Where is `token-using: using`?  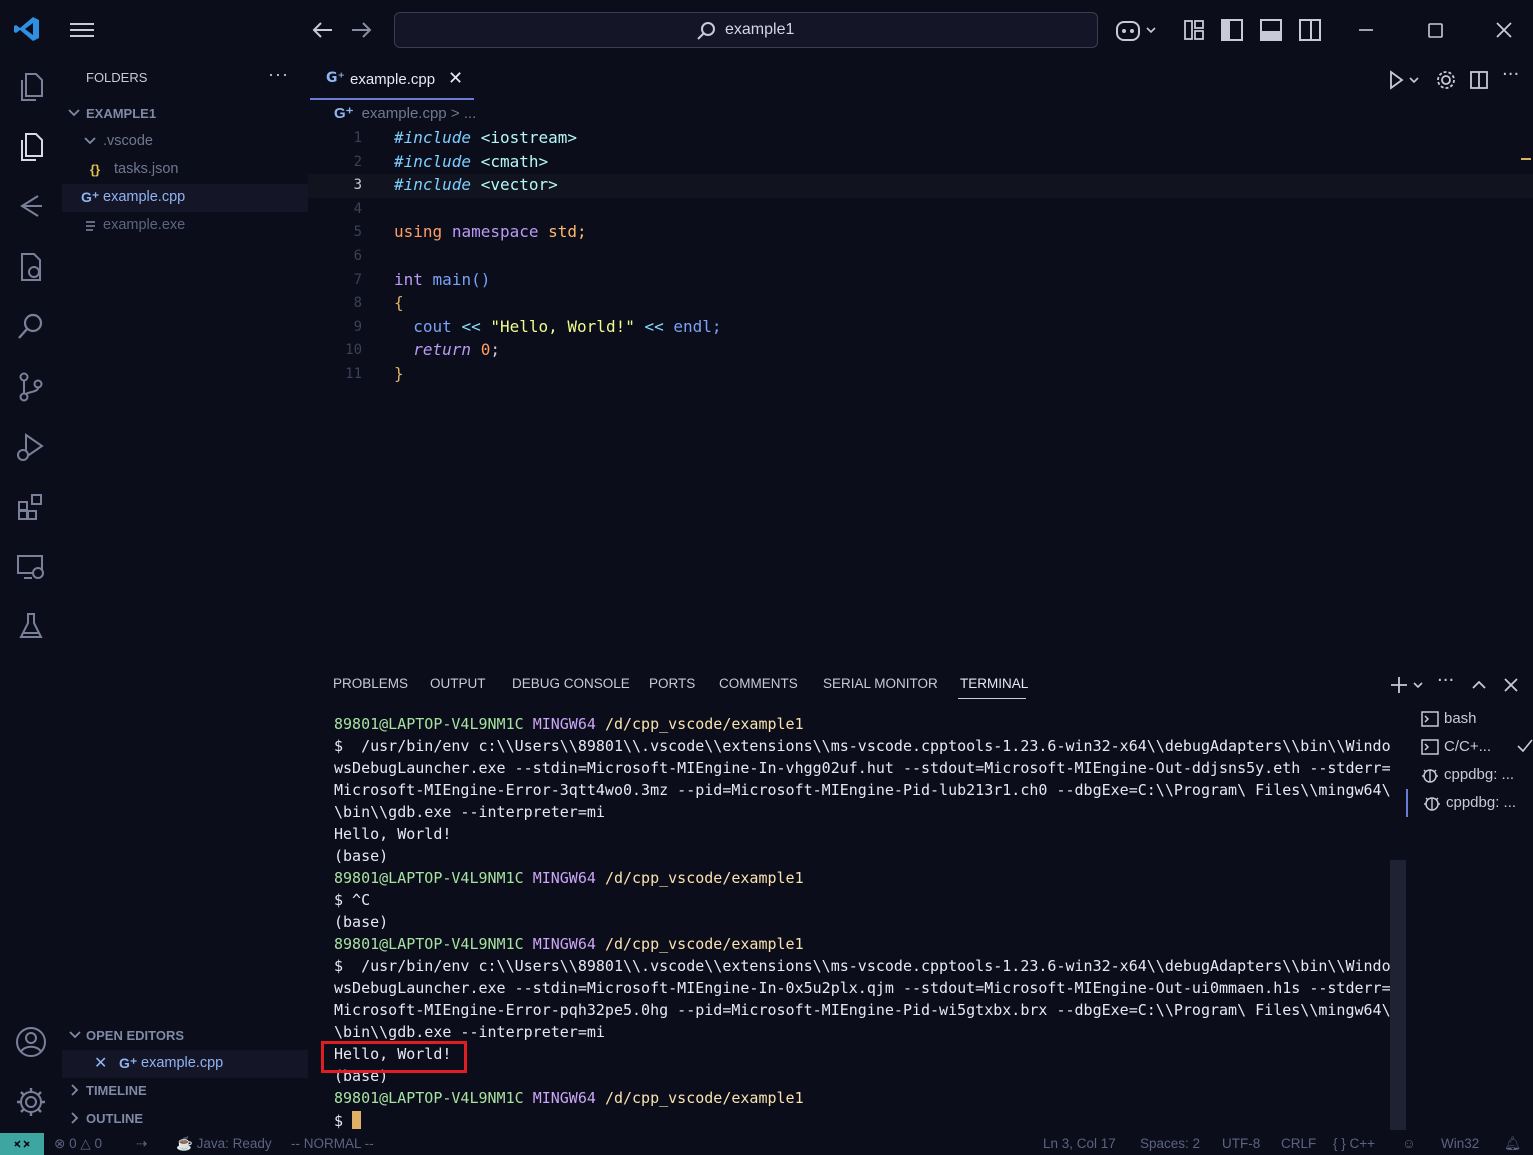 token-using: using is located at coordinates (418, 232).